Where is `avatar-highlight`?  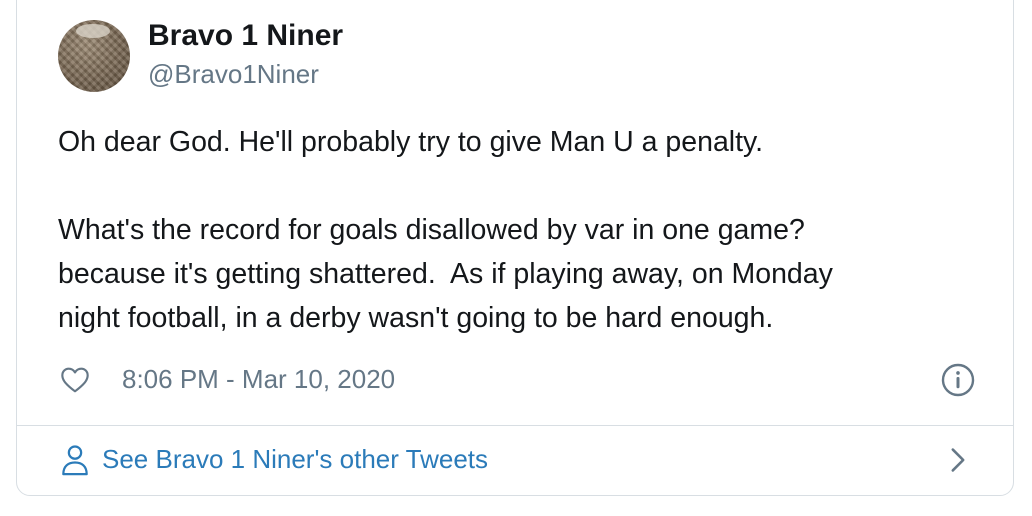
avatar-highlight is located at coordinates (93, 31).